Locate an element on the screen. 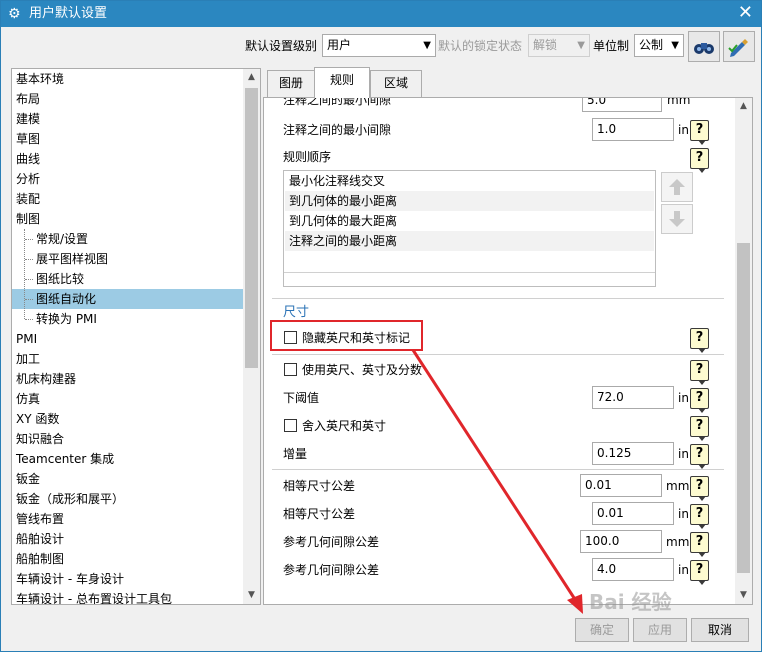 This screenshot has height=652, width=762. binoculars-icon is located at coordinates (704, 48).